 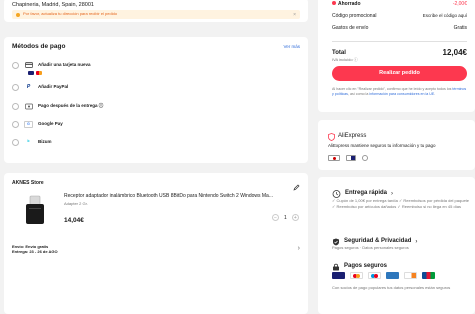 I want to click on product-image, so click(x=35, y=210).